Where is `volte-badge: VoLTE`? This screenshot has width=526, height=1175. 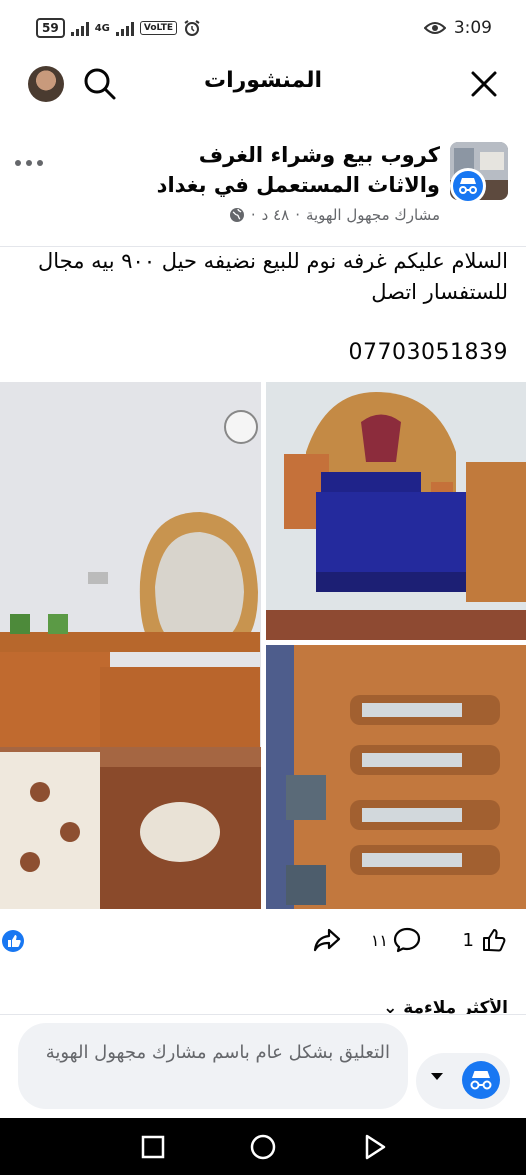 volte-badge: VoLTE is located at coordinates (158, 28).